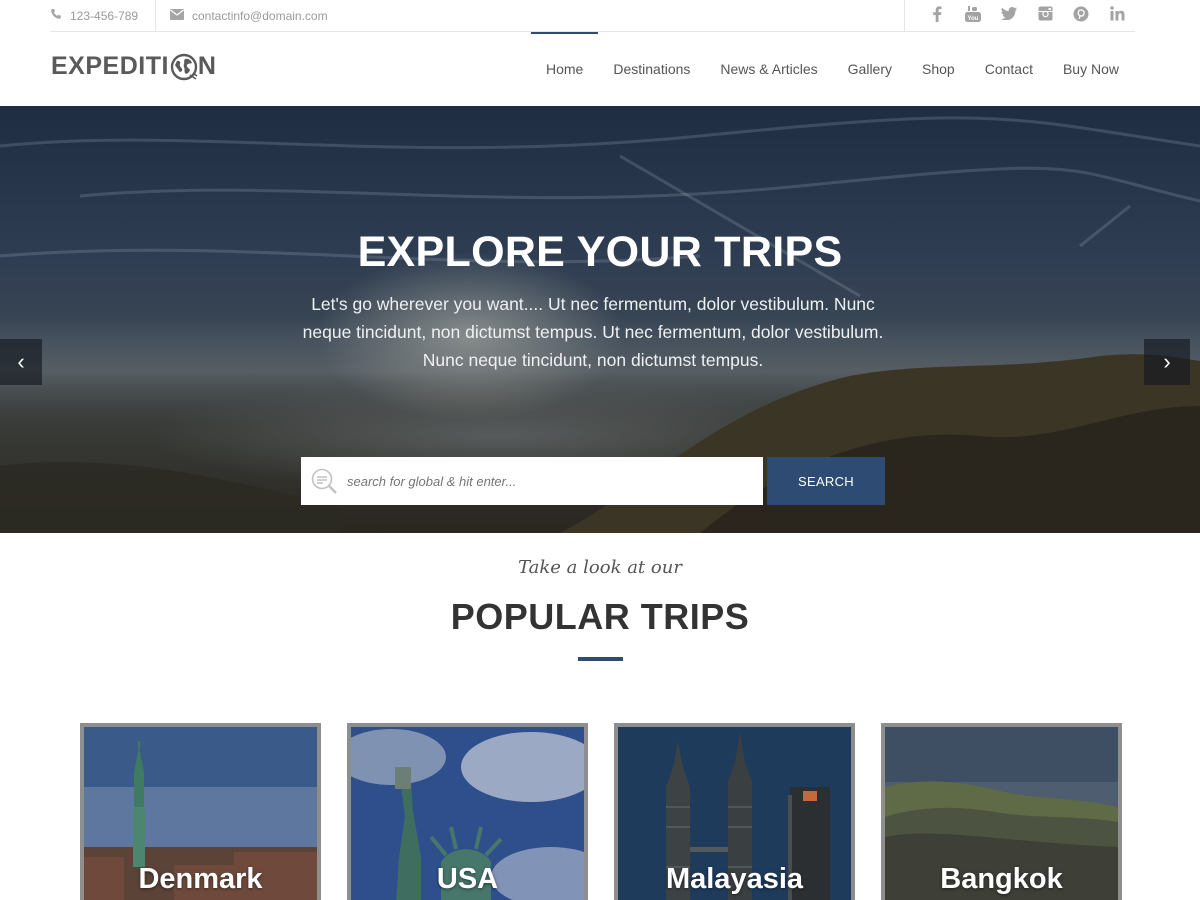 Image resolution: width=1200 pixels, height=900 pixels. What do you see at coordinates (592, 16) in the screenshot?
I see `top-bar: 123-456-789 contactinfo@domain.com You` at bounding box center [592, 16].